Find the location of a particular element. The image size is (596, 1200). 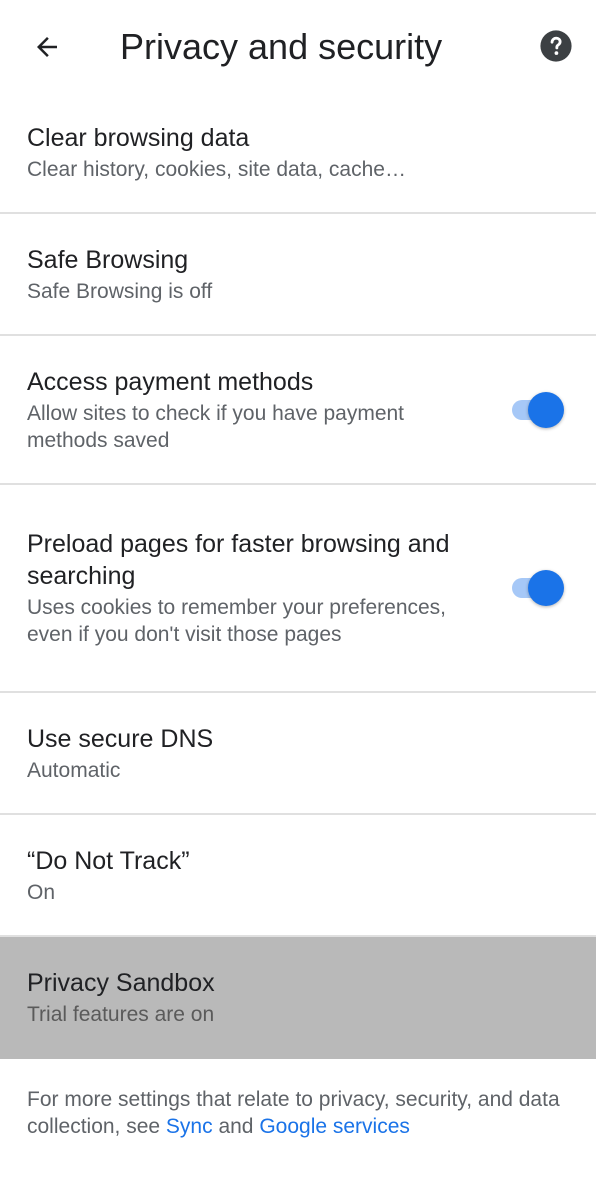

payment-methods-toggle is located at coordinates (538, 410).